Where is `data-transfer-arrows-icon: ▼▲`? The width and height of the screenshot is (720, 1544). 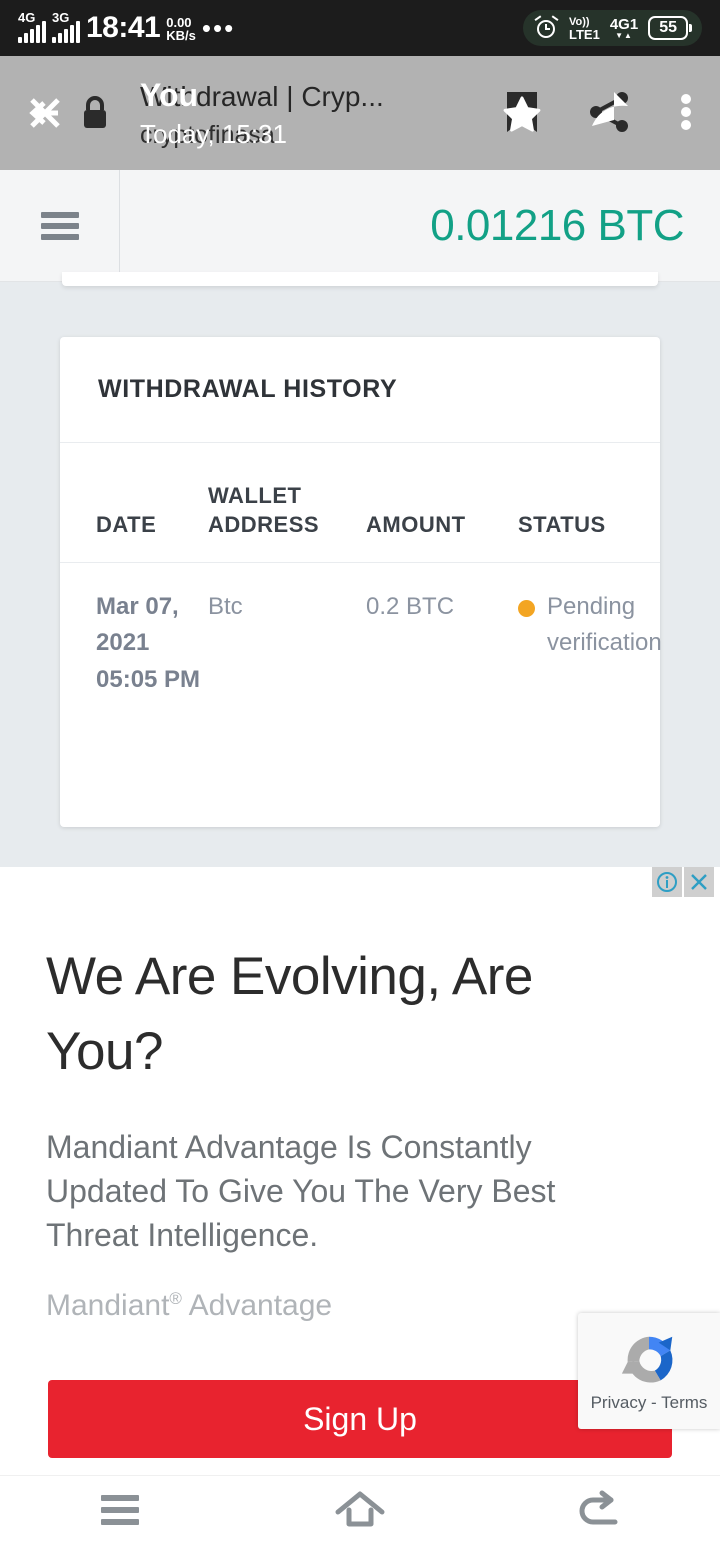
data-transfer-arrows-icon: ▼▲ is located at coordinates (624, 35).